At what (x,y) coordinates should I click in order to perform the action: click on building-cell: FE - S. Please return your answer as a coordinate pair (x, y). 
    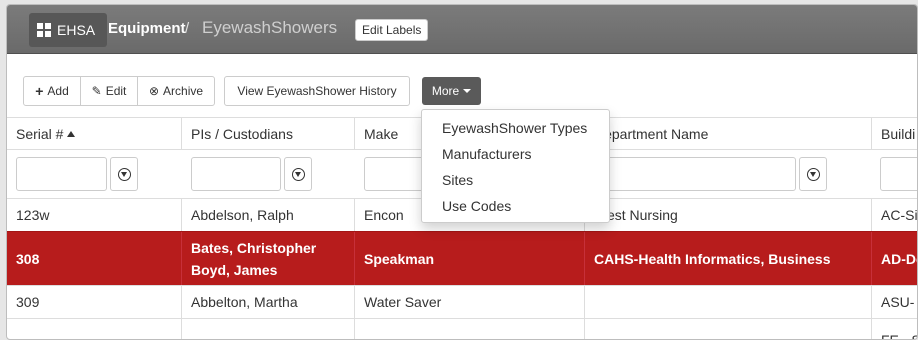
    Looking at the image, I should click on (899, 336).